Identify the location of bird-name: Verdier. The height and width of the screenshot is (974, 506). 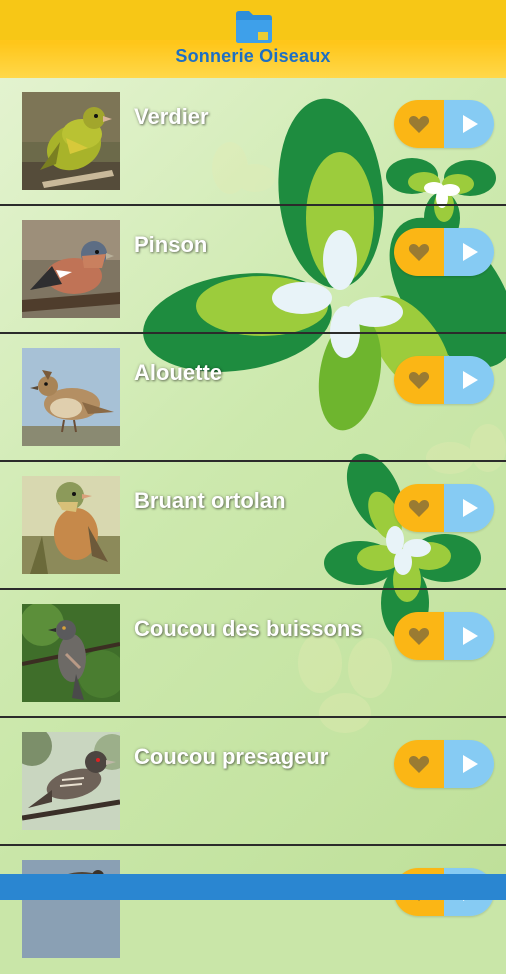
(171, 116).